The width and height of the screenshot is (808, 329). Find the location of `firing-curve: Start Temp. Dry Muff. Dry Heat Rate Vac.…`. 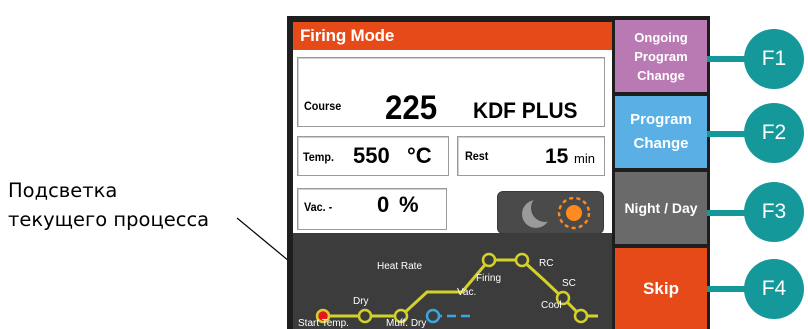

firing-curve: Start Temp. Dry Muff. Dry Heat Rate Vac.… is located at coordinates (448, 290).